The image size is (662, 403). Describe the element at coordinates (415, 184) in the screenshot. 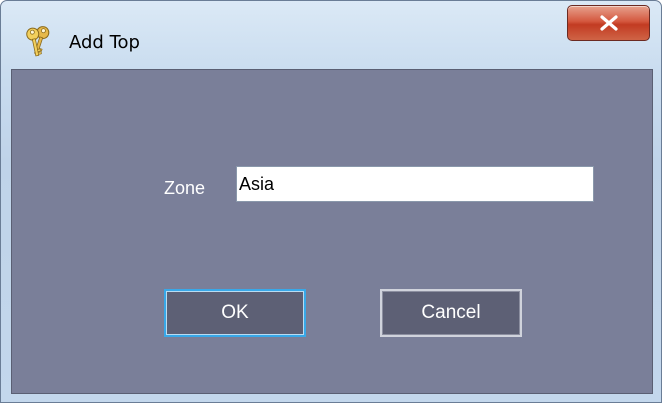

I see `zone-input` at that location.